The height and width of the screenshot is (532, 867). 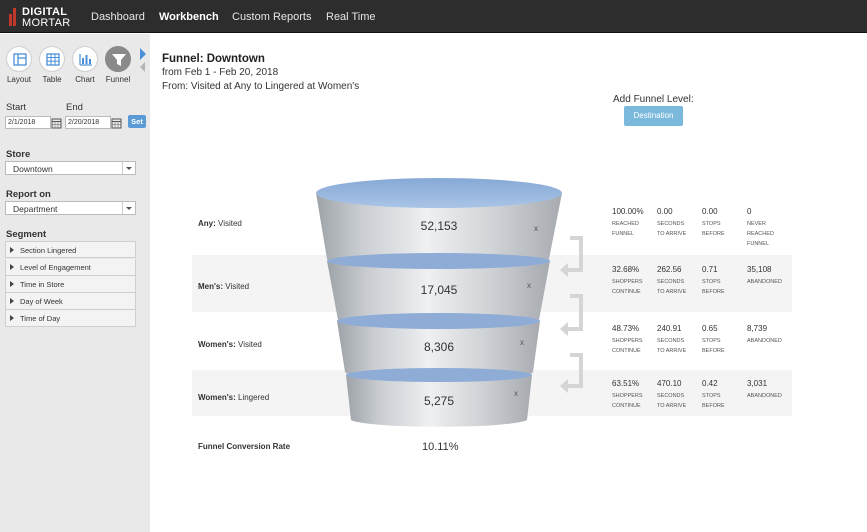 What do you see at coordinates (713, 394) in the screenshot?
I see `stat-stops-before: 0.42 STOPS BEFORE` at bounding box center [713, 394].